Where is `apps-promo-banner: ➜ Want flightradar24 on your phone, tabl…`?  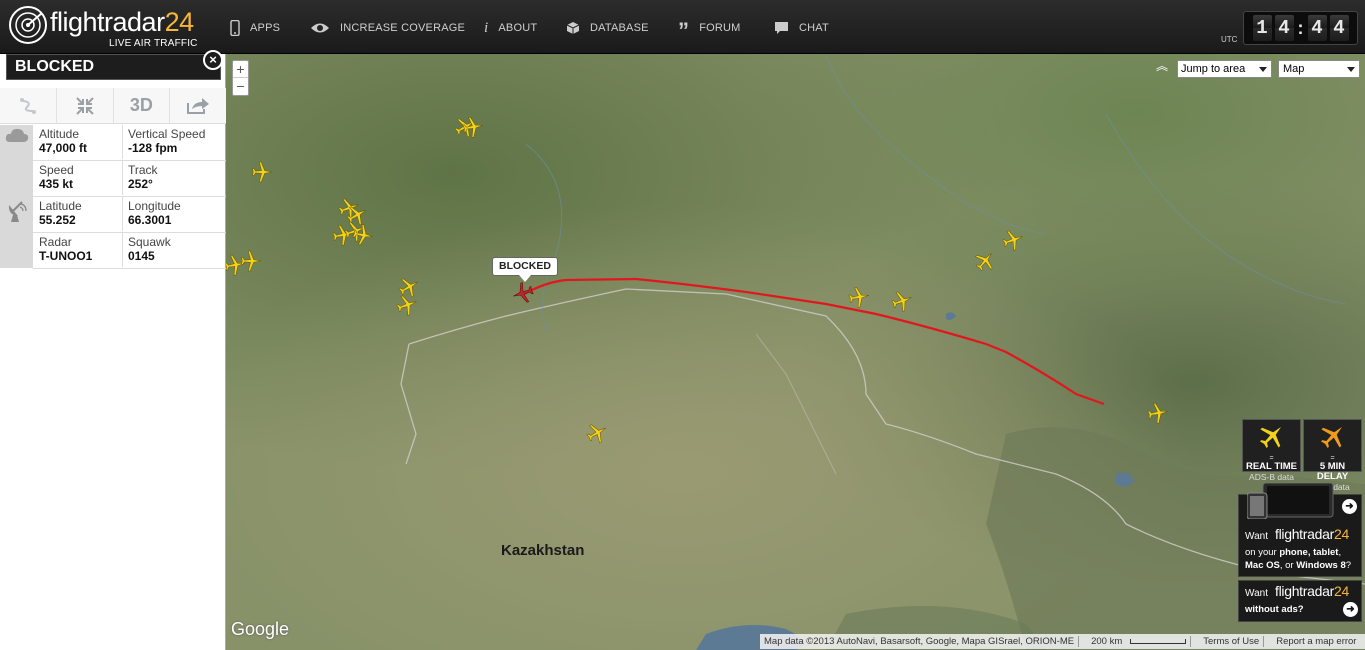 apps-promo-banner: ➜ Want flightradar24 on your phone, tabl… is located at coordinates (1300, 530).